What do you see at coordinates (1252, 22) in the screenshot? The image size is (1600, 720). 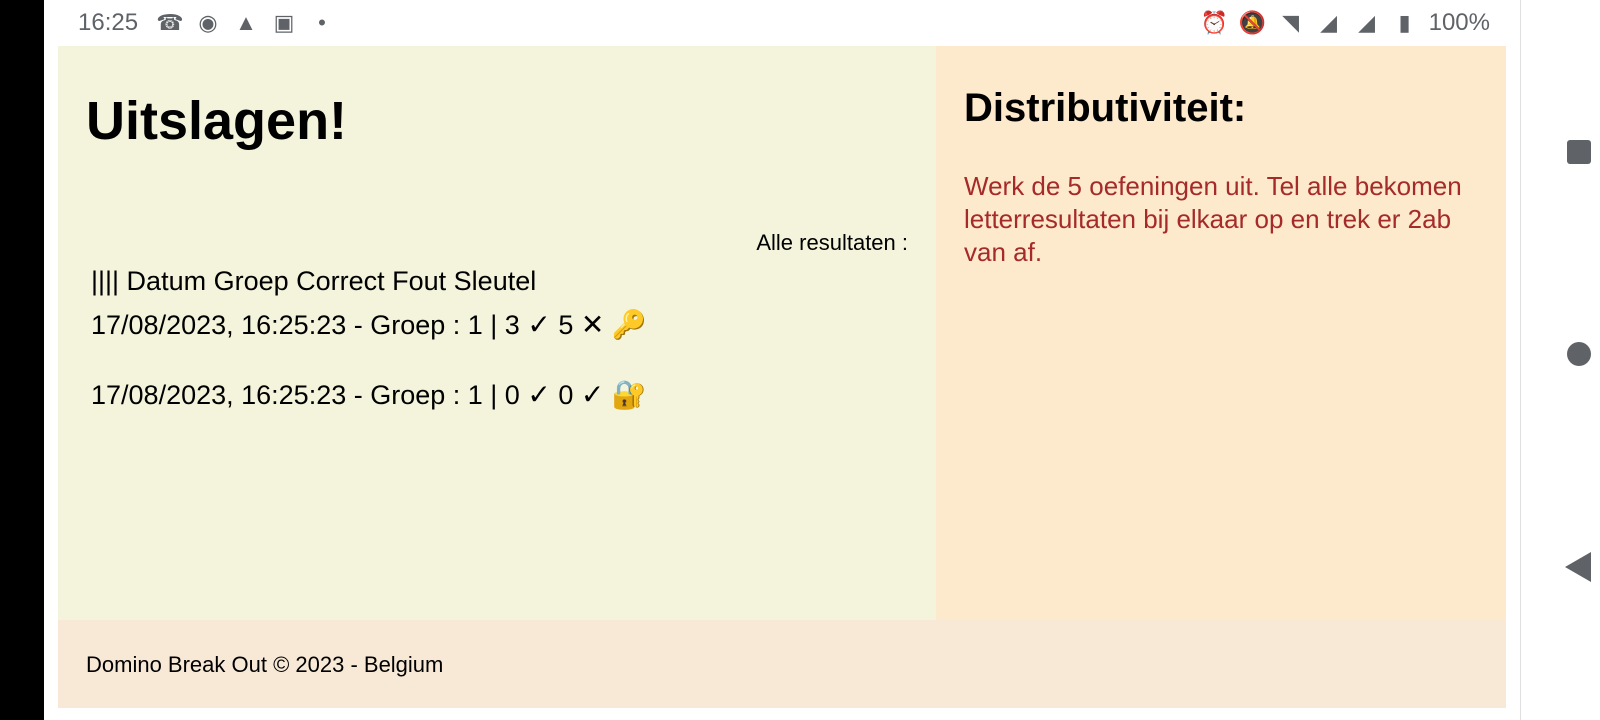 I see `bell-off-icon: 🔕` at bounding box center [1252, 22].